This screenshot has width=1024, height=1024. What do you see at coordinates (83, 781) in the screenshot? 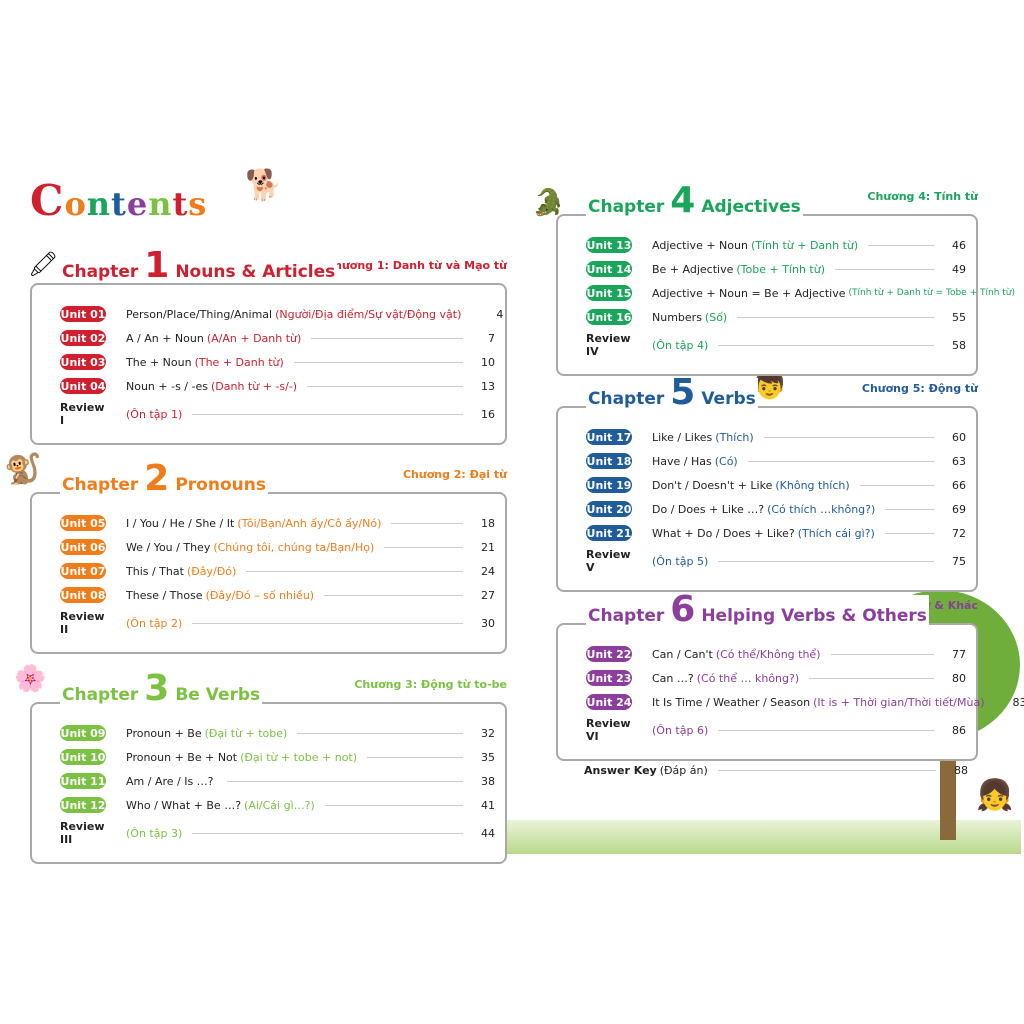
I see `unit-badge: Unit 11` at bounding box center [83, 781].